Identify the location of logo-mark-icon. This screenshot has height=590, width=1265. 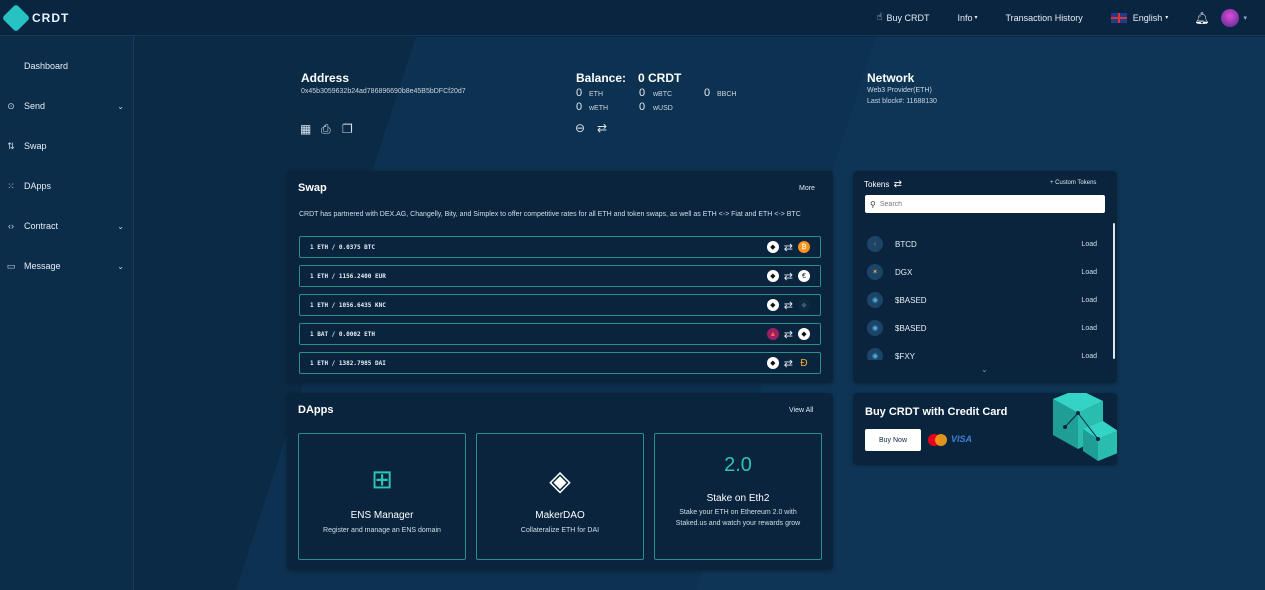
(16, 17).